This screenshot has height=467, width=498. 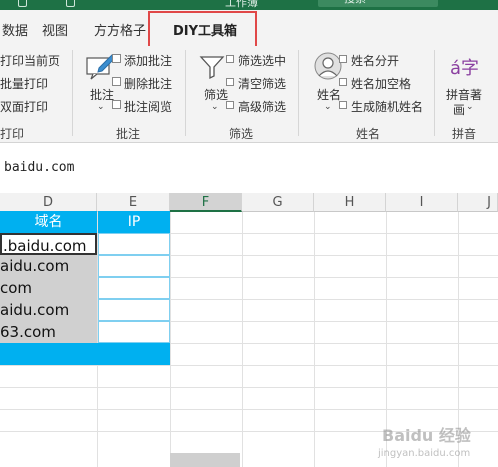 I want to click on formula-bar: baidu.com, so click(x=249, y=167).